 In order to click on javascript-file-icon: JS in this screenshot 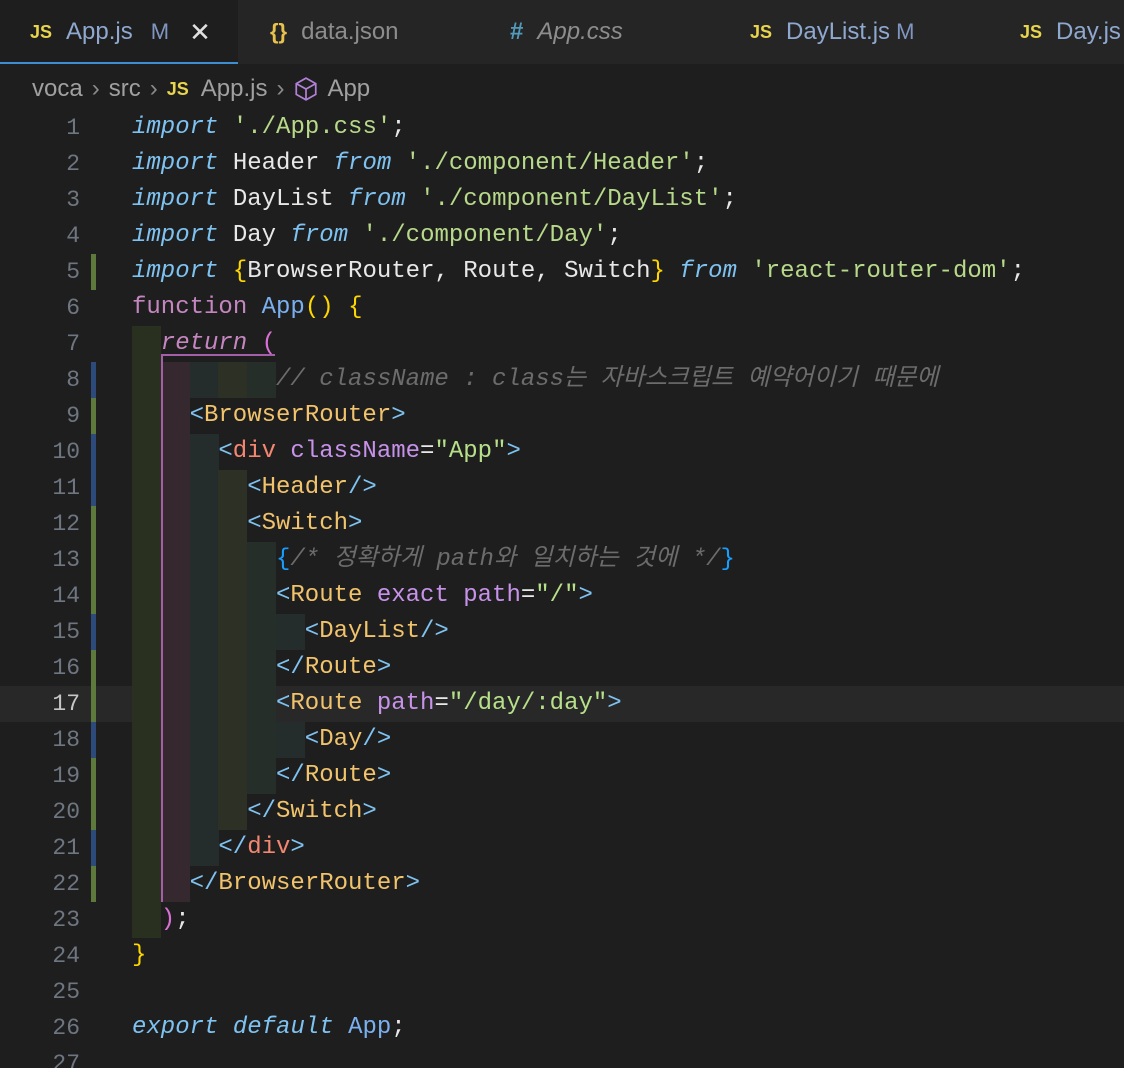, I will do `click(177, 88)`.